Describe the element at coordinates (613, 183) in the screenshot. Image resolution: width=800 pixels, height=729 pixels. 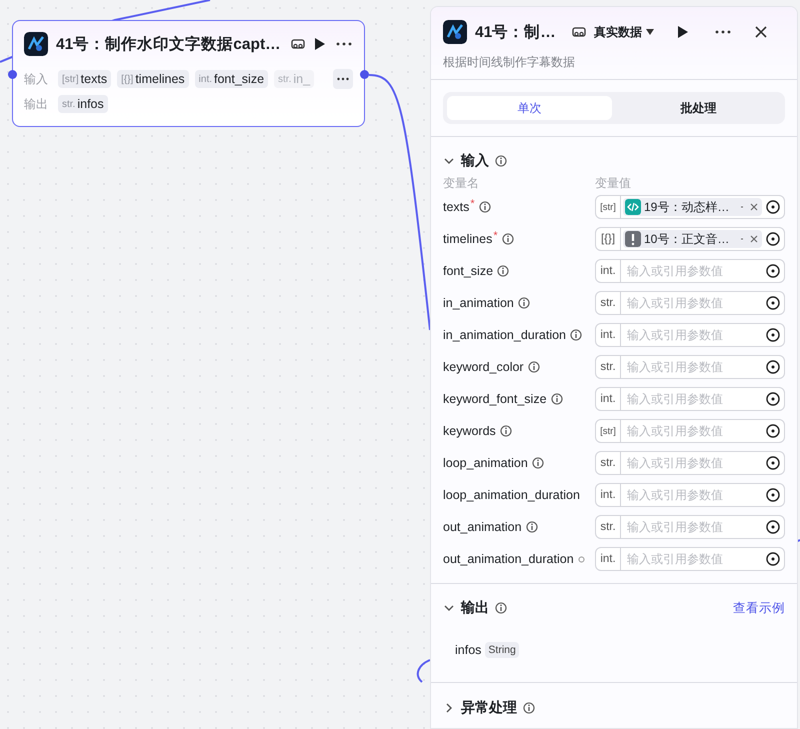
I see `column-header: 变量值` at that location.